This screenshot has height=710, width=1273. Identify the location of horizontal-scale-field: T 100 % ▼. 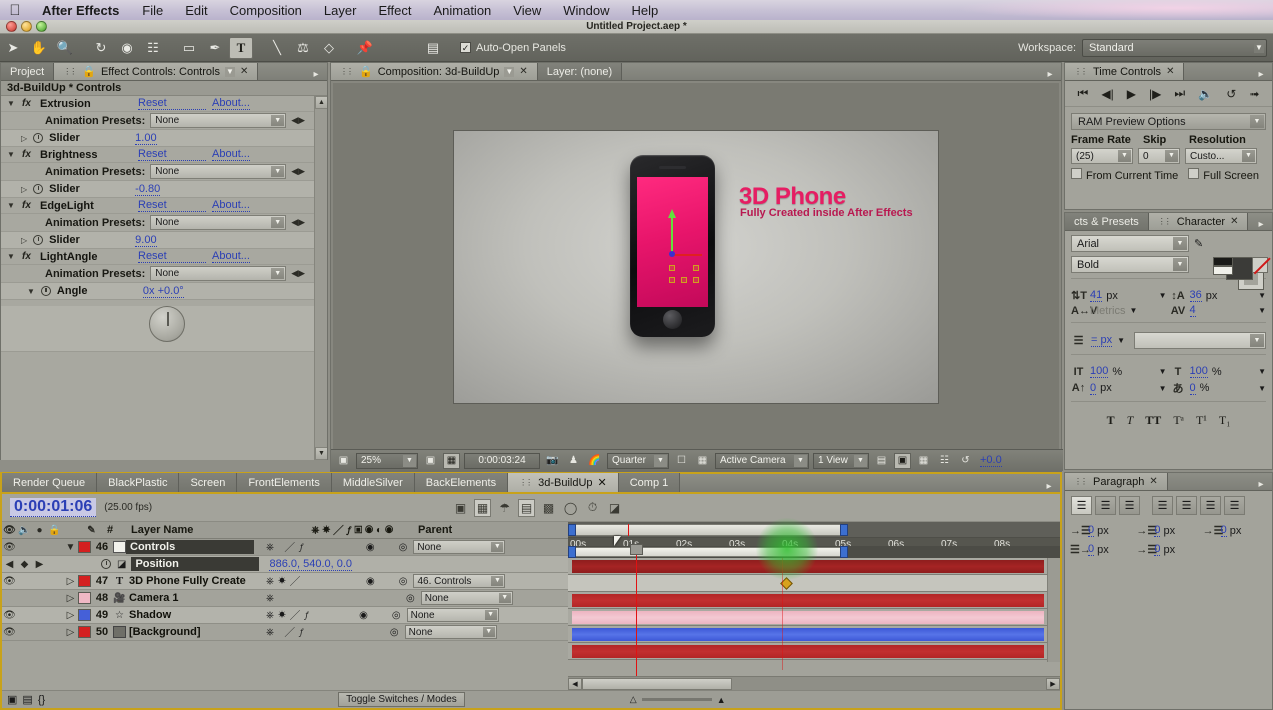
(1218, 371).